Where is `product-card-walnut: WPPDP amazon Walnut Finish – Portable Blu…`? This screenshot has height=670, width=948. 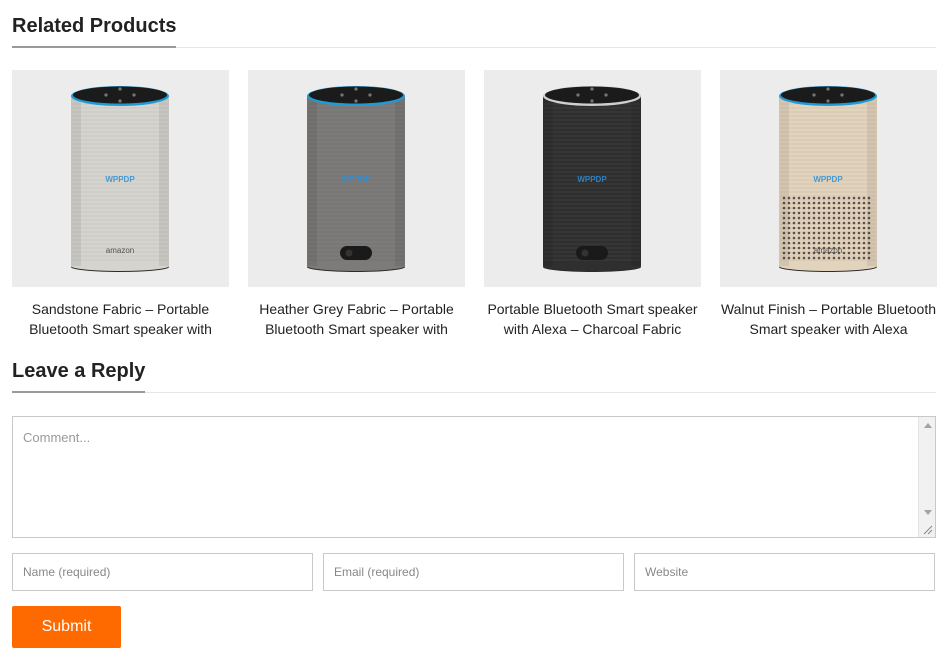
product-card-walnut: WPPDP amazon Walnut Finish – Portable Blu… is located at coordinates (828, 204).